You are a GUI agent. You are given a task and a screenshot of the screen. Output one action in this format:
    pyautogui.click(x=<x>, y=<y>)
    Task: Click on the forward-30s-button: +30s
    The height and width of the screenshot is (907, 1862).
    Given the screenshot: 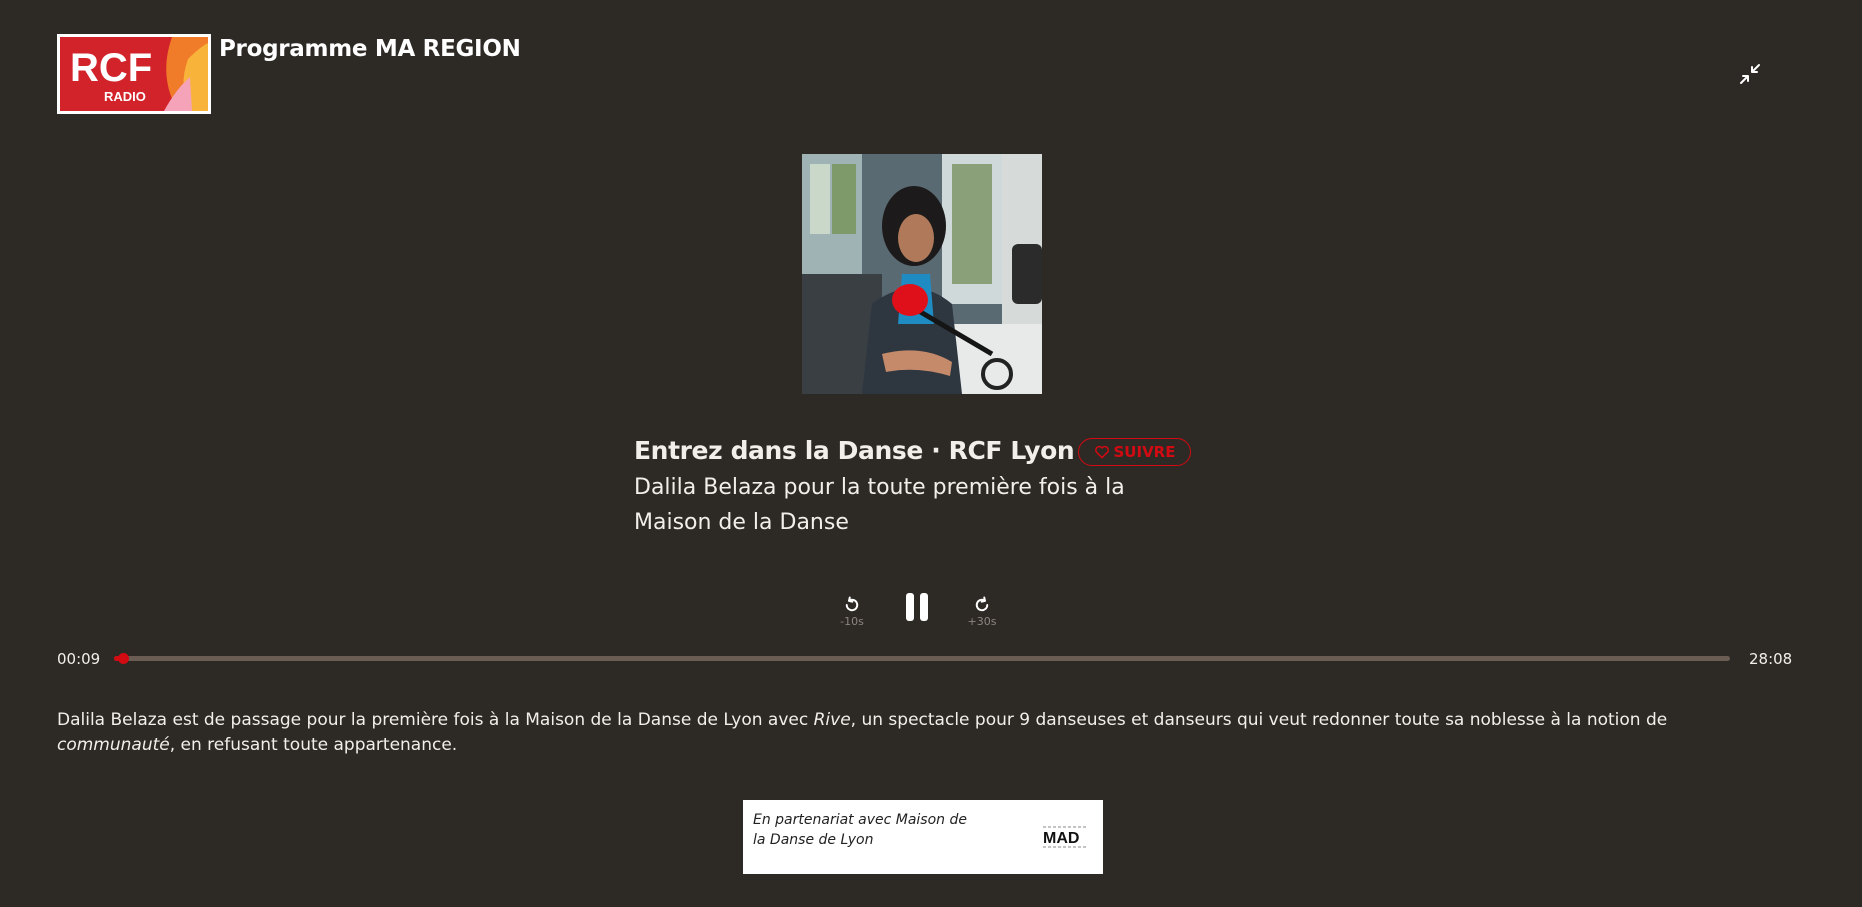 What is the action you would take?
    pyautogui.click(x=982, y=612)
    